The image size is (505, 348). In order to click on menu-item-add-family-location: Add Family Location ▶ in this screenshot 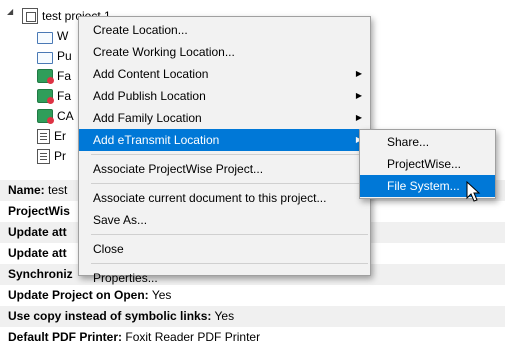, I will do `click(224, 118)`.